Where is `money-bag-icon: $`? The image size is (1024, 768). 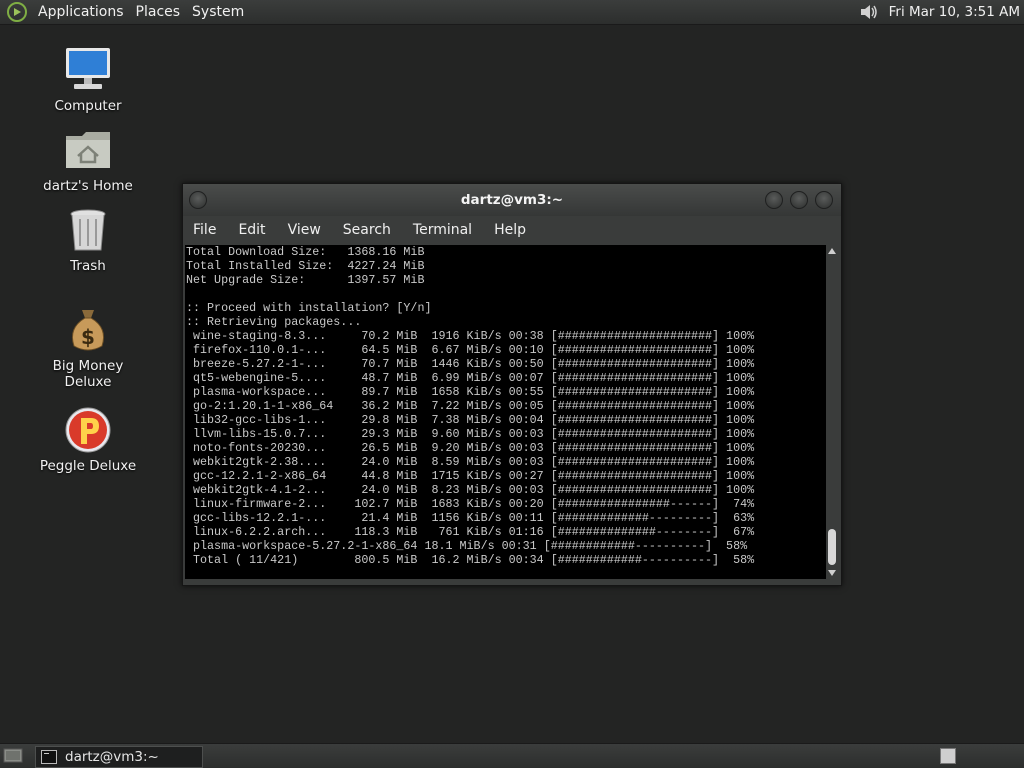
money-bag-icon: $ is located at coordinates (88, 330).